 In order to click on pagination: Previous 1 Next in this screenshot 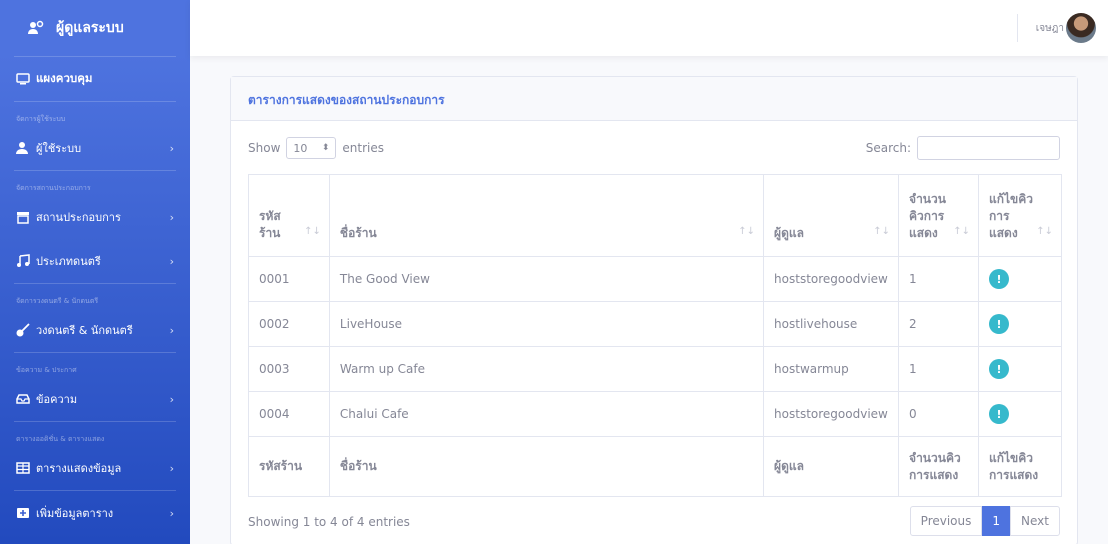, I will do `click(984, 521)`.